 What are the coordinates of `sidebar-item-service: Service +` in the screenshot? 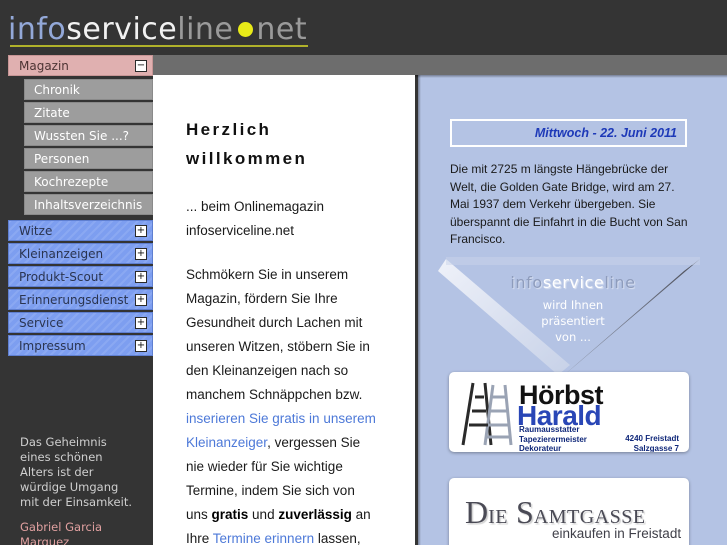 It's located at (80, 322).